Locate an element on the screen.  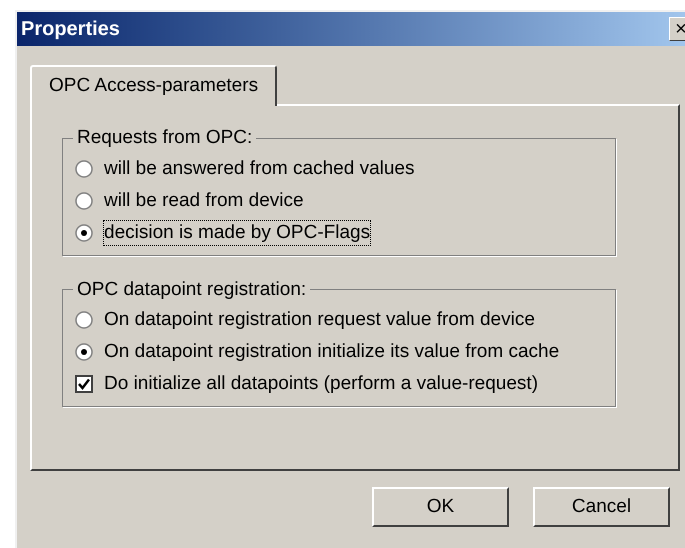
option-label: will be read from device is located at coordinates (204, 200).